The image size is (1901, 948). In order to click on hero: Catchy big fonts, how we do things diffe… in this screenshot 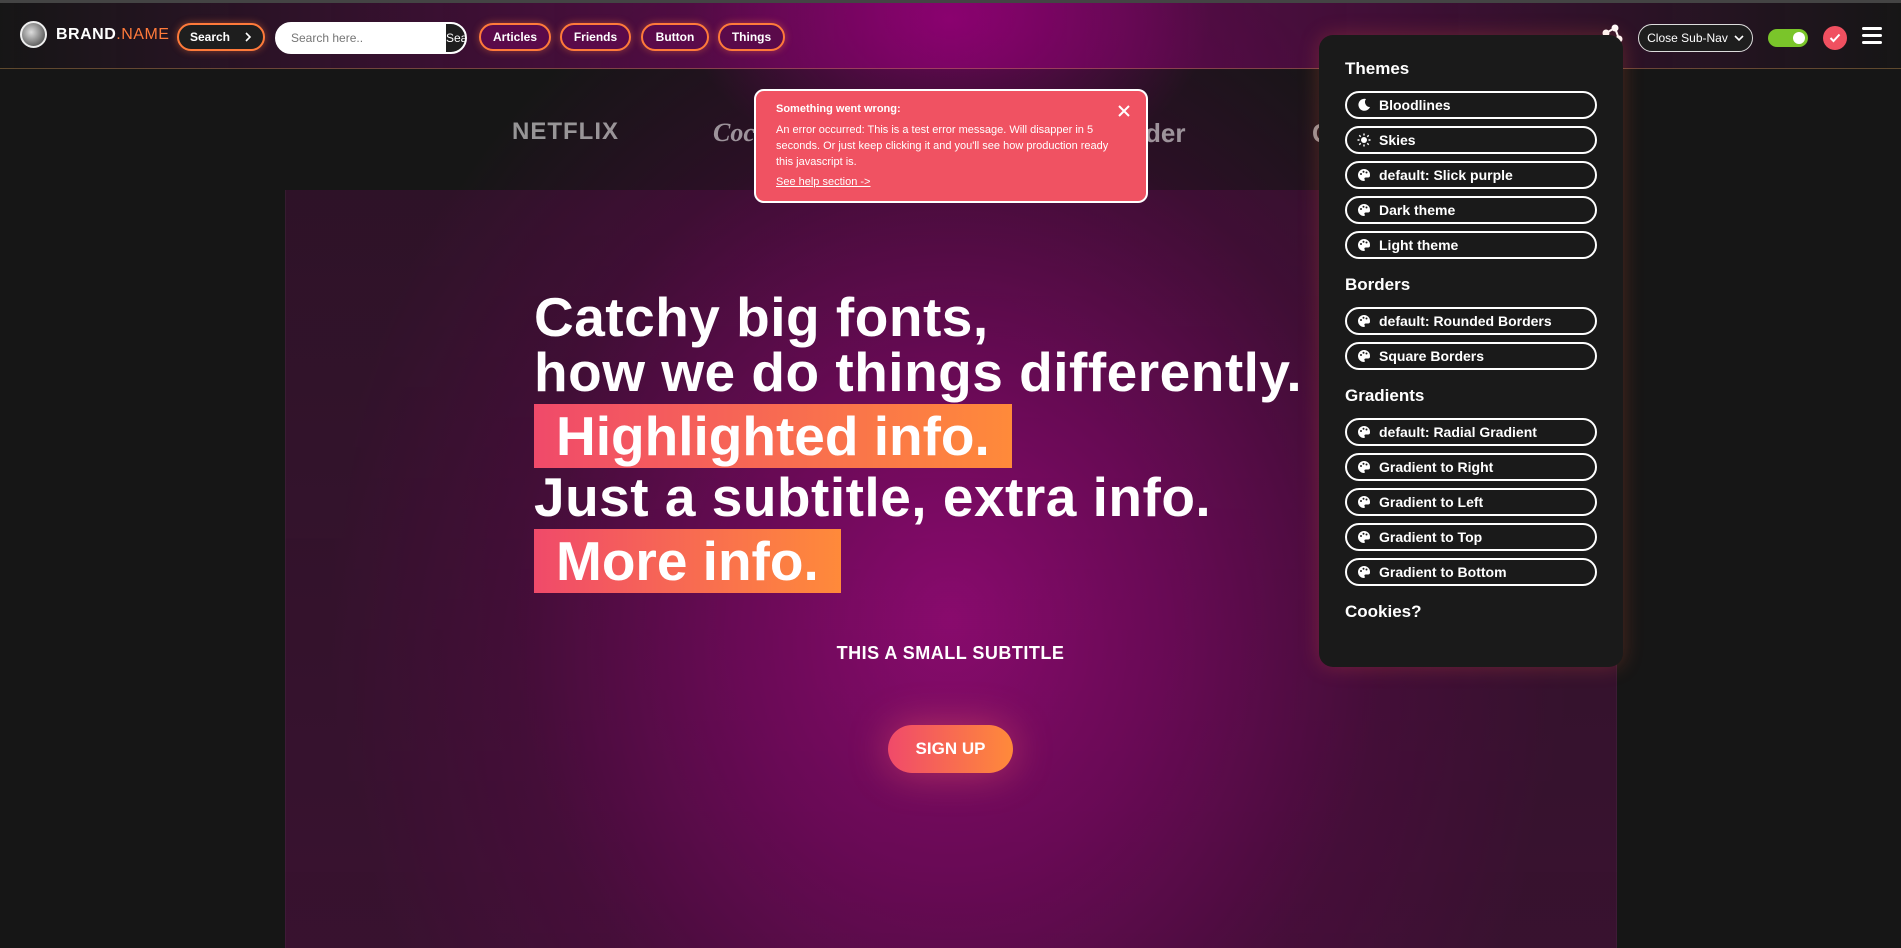, I will do `click(918, 441)`.